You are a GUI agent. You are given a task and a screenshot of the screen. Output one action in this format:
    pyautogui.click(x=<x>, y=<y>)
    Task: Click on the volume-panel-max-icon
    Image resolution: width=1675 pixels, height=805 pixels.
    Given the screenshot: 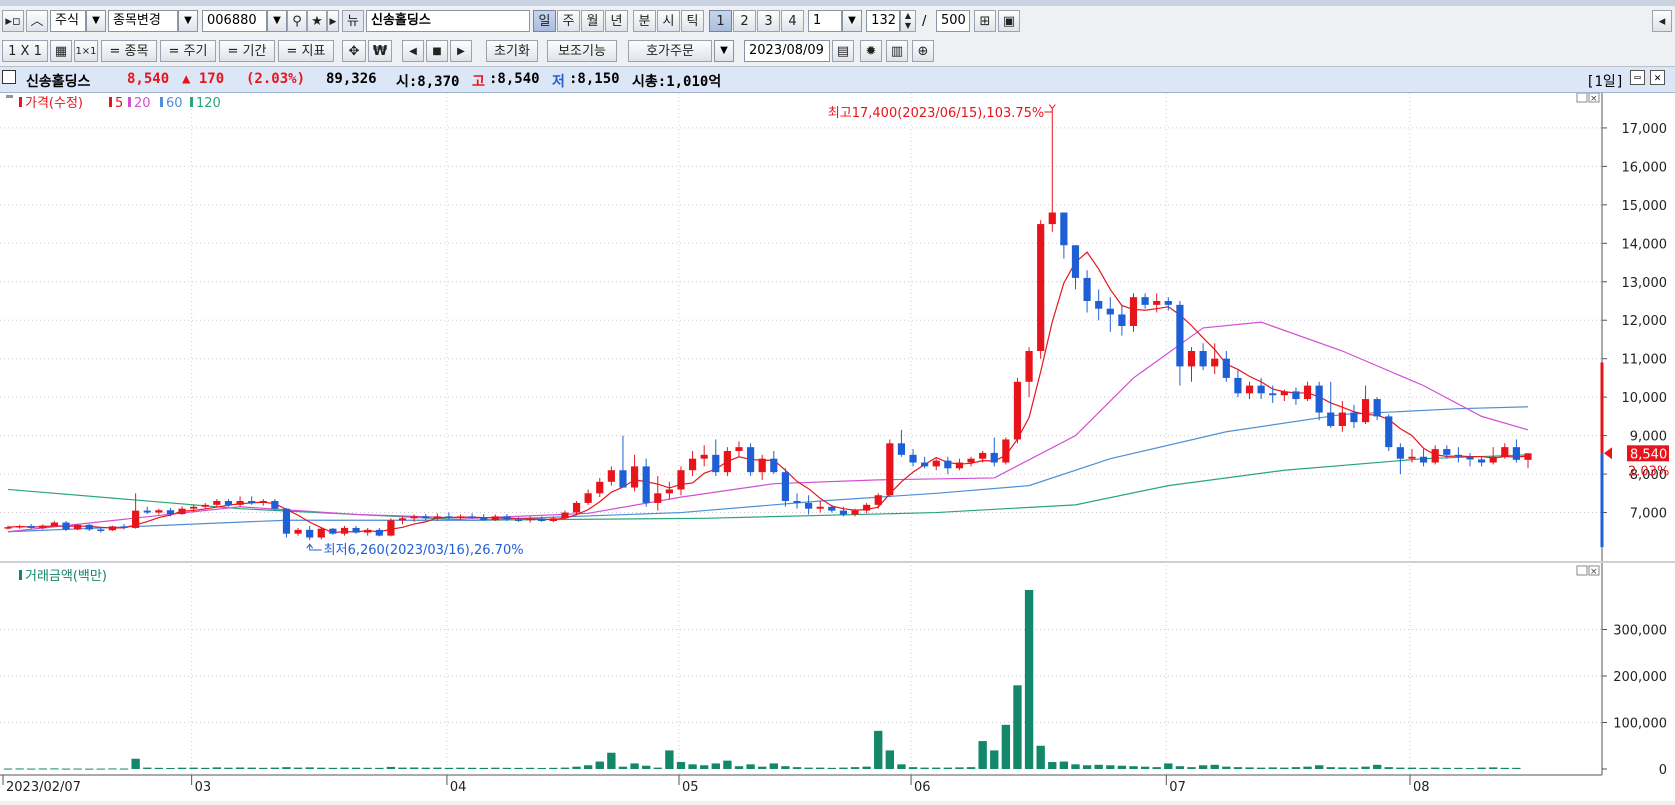 What is the action you would take?
    pyautogui.click(x=1582, y=570)
    